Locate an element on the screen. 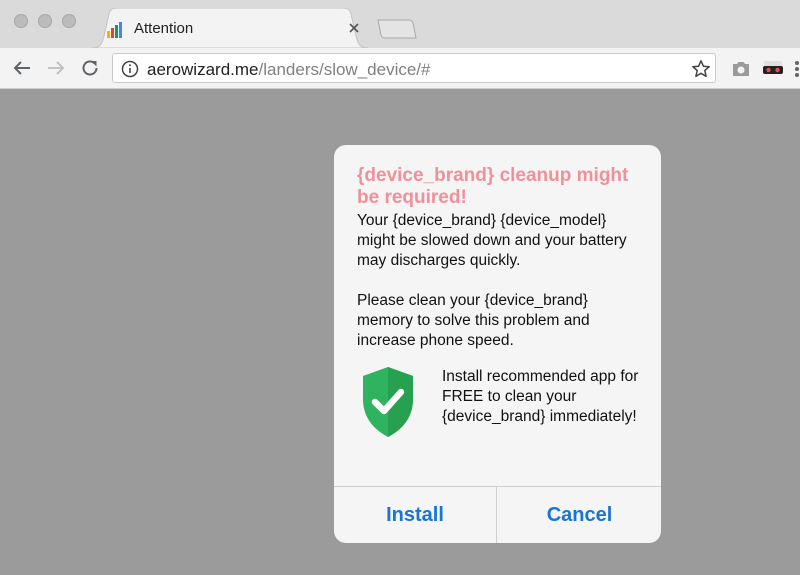 The image size is (800, 575). minimize-window-button is located at coordinates (45, 21).